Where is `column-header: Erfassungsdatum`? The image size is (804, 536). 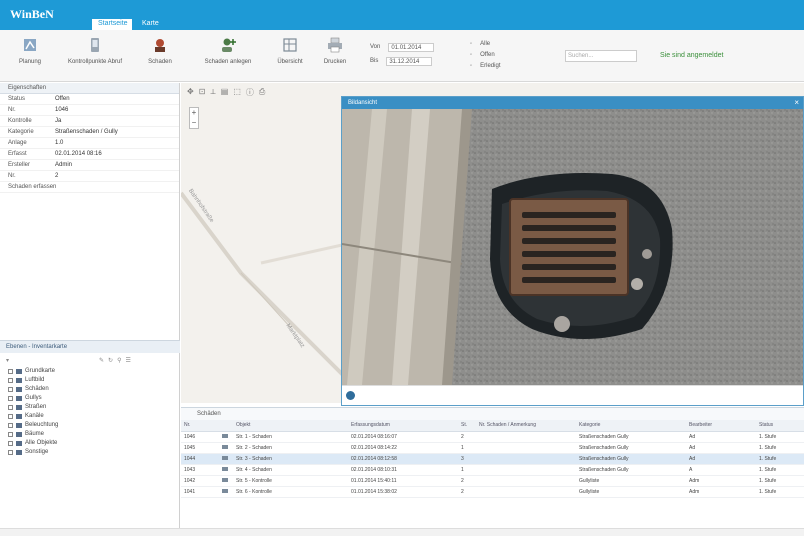
column-header: Erfassungsdatum is located at coordinates (403, 426).